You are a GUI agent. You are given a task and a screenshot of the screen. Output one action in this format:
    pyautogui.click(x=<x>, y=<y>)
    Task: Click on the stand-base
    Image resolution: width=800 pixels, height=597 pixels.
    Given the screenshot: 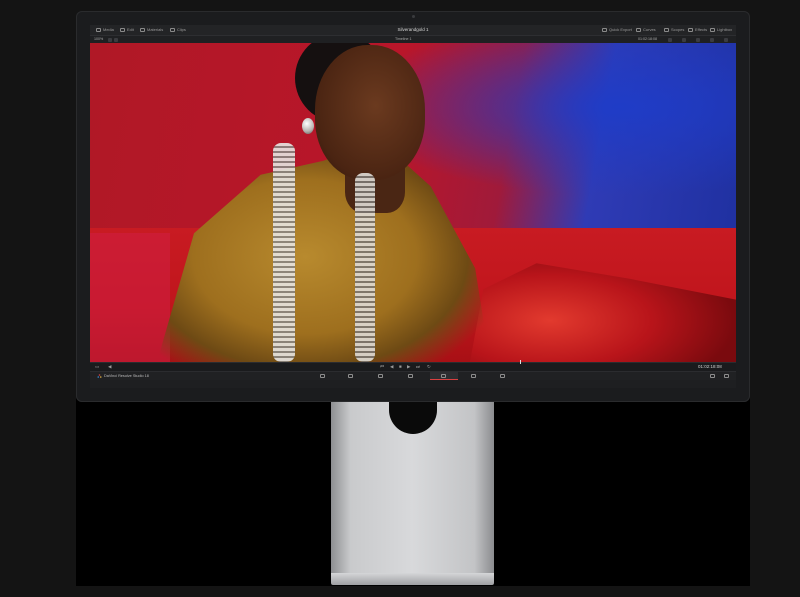 What is the action you would take?
    pyautogui.click(x=412, y=579)
    